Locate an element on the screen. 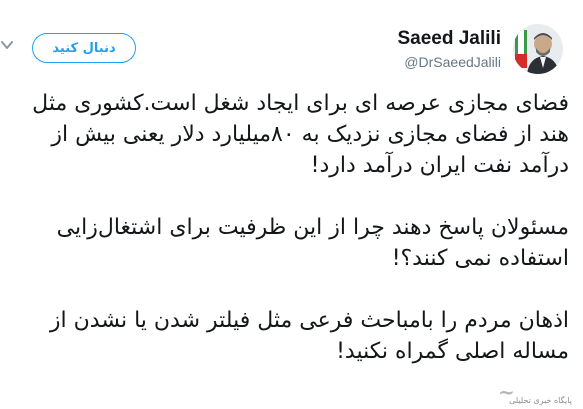 This screenshot has height=409, width=583. display-name: Saeed Jalili is located at coordinates (449, 39).